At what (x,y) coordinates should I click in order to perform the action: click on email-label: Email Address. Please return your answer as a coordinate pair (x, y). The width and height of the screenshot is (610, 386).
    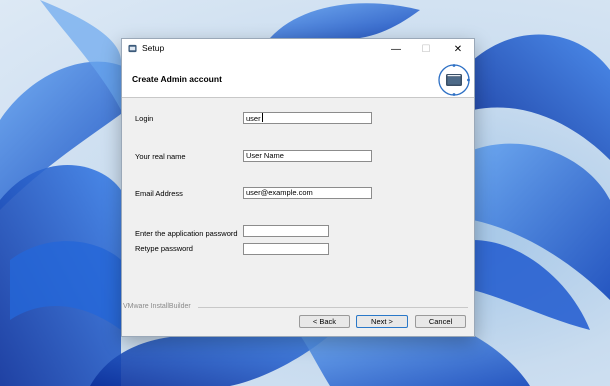
    Looking at the image, I should click on (159, 193).